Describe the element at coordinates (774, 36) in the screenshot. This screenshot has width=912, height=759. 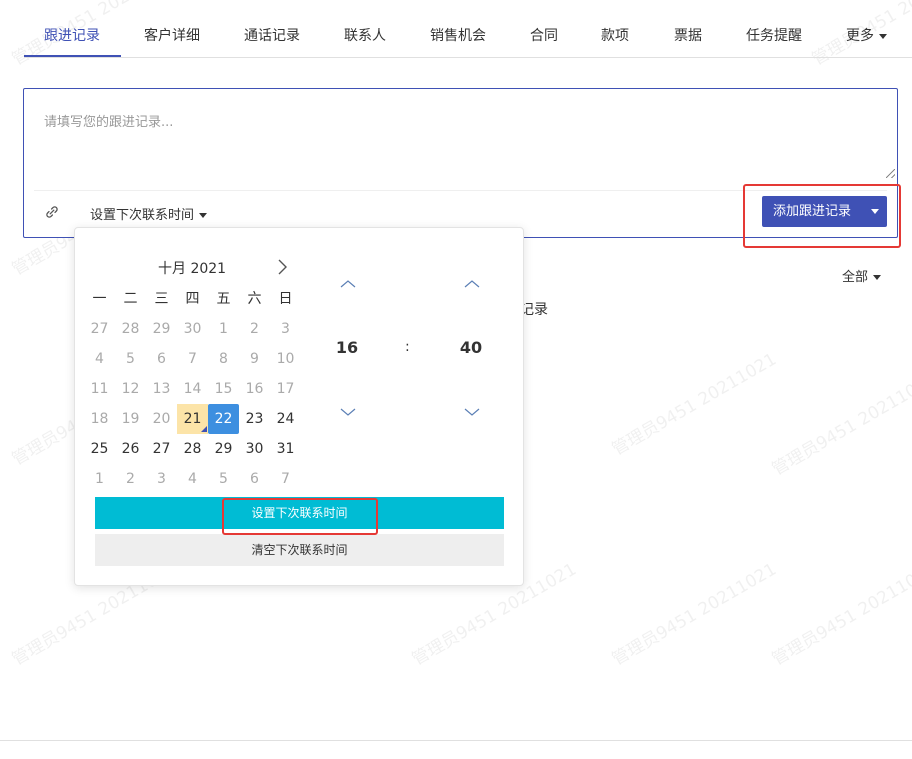
I see `tab-task-reminders: 任务提醒` at that location.